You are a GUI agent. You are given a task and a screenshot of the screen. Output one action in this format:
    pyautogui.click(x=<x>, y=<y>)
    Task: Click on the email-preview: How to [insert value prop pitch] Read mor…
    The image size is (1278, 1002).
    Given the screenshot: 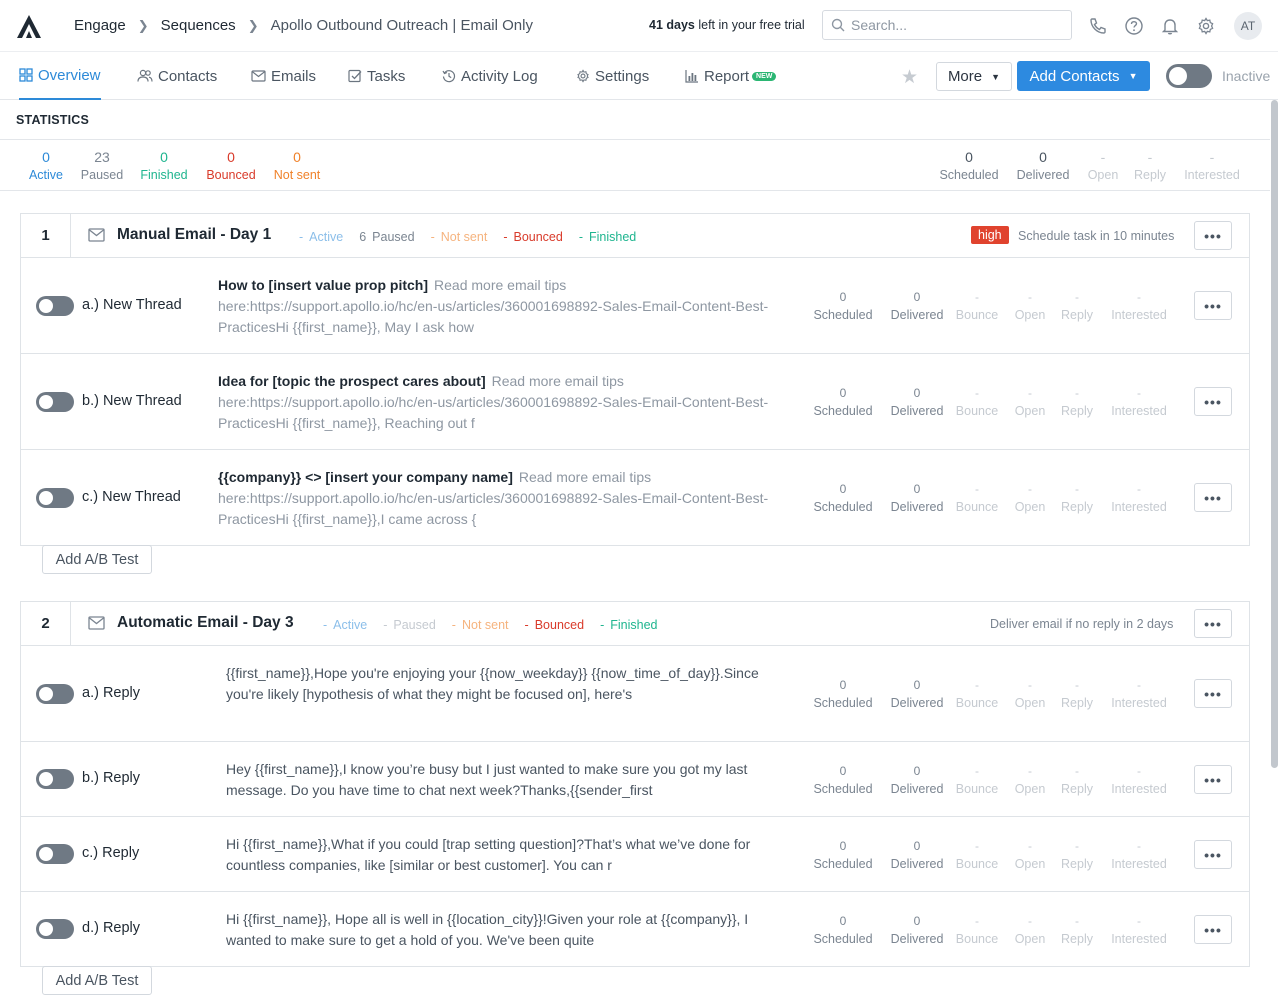 What is the action you would take?
    pyautogui.click(x=498, y=306)
    